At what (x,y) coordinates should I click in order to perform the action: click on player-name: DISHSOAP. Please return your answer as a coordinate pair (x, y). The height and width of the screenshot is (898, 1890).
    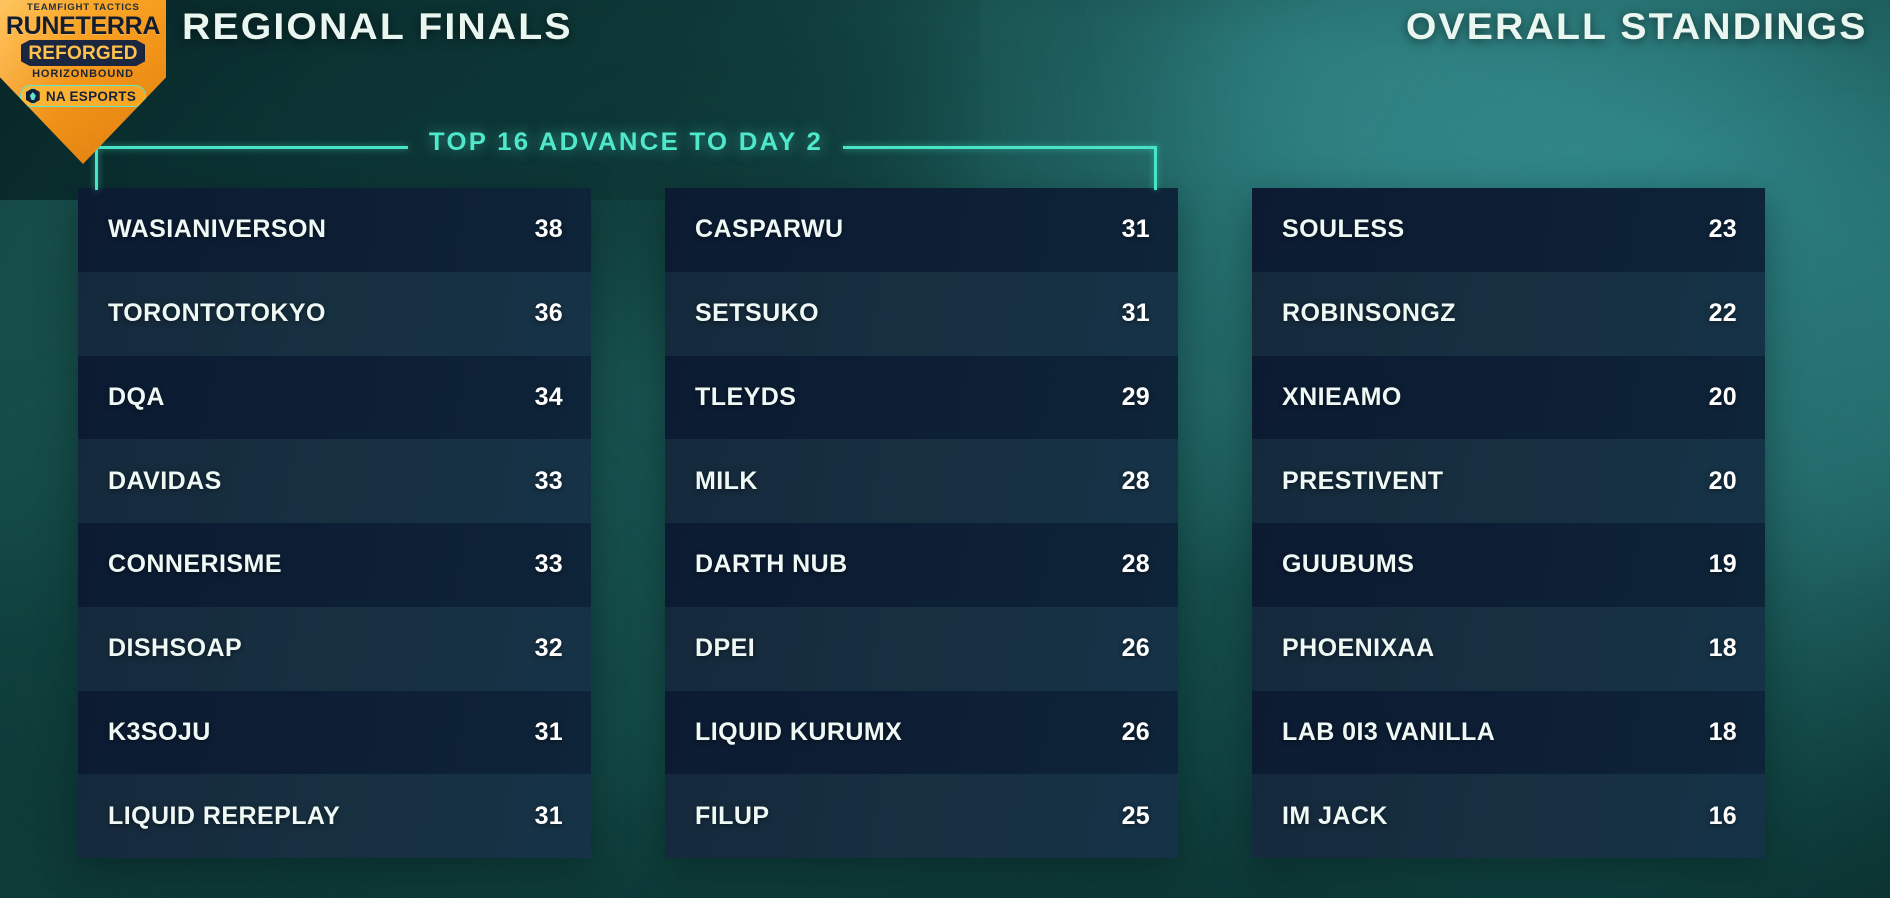
    Looking at the image, I should click on (175, 648).